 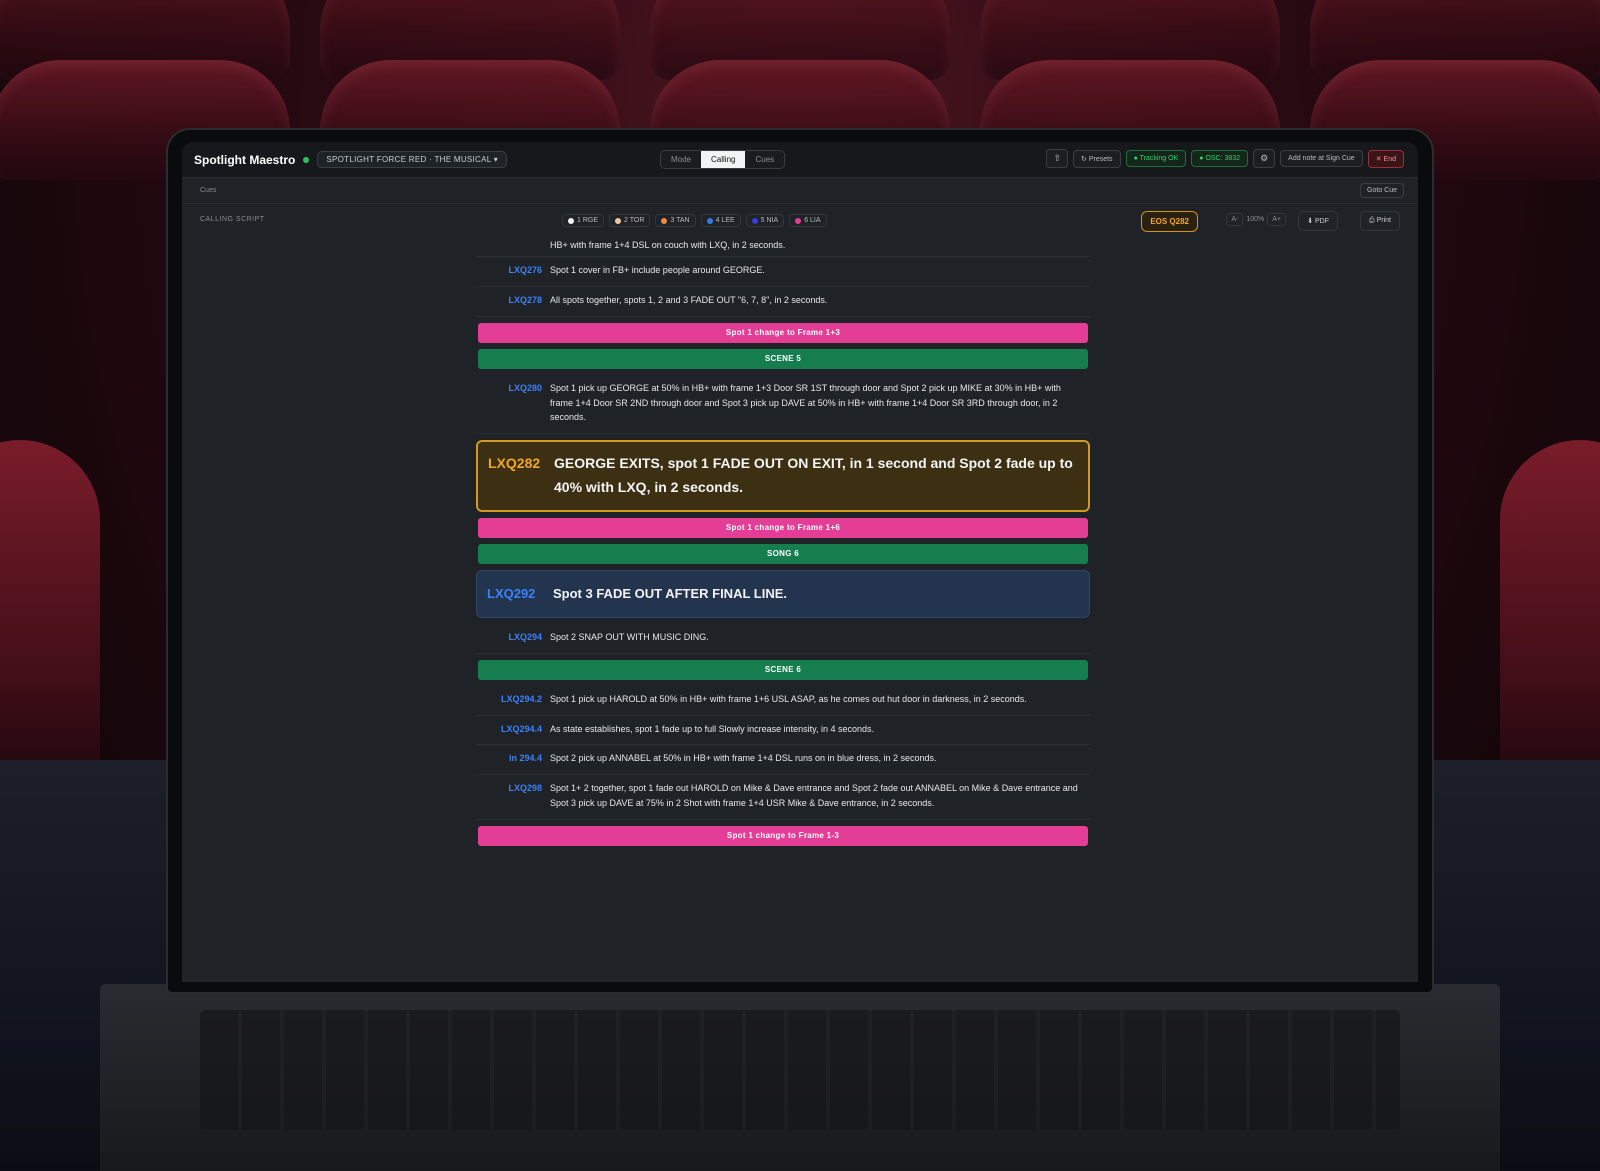 I want to click on osc-status: ● OSC: 3832, so click(x=1220, y=158).